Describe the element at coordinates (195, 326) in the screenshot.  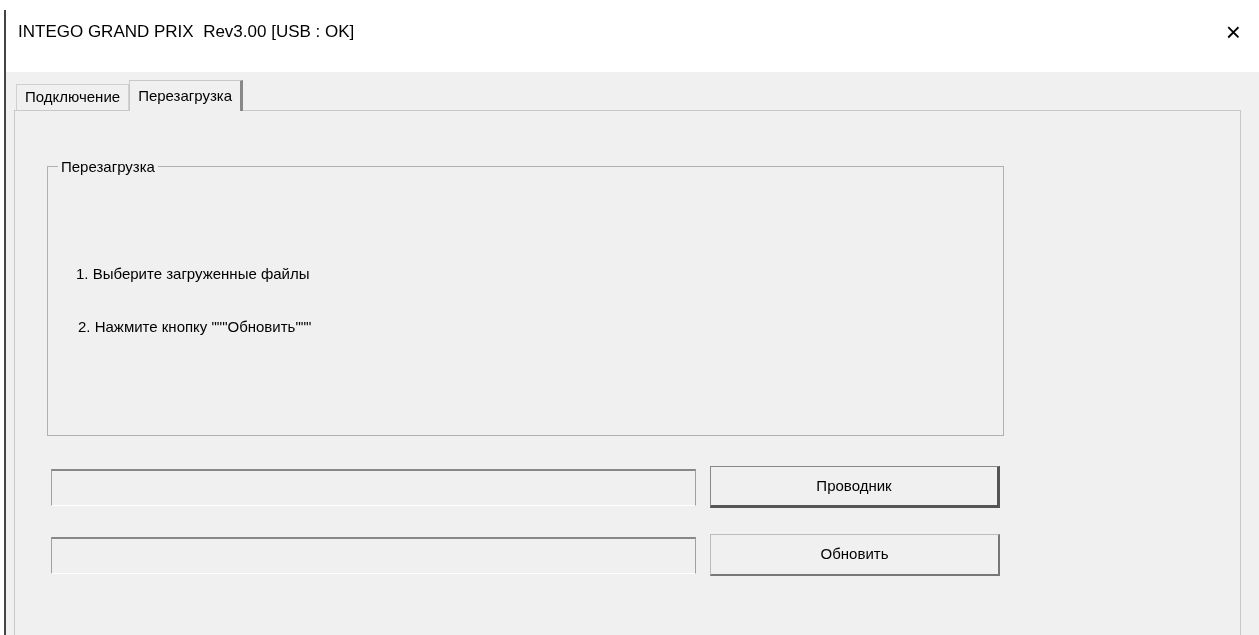
I see `instruction-text: 2. Нажмите кнопку """Обновить"""` at that location.